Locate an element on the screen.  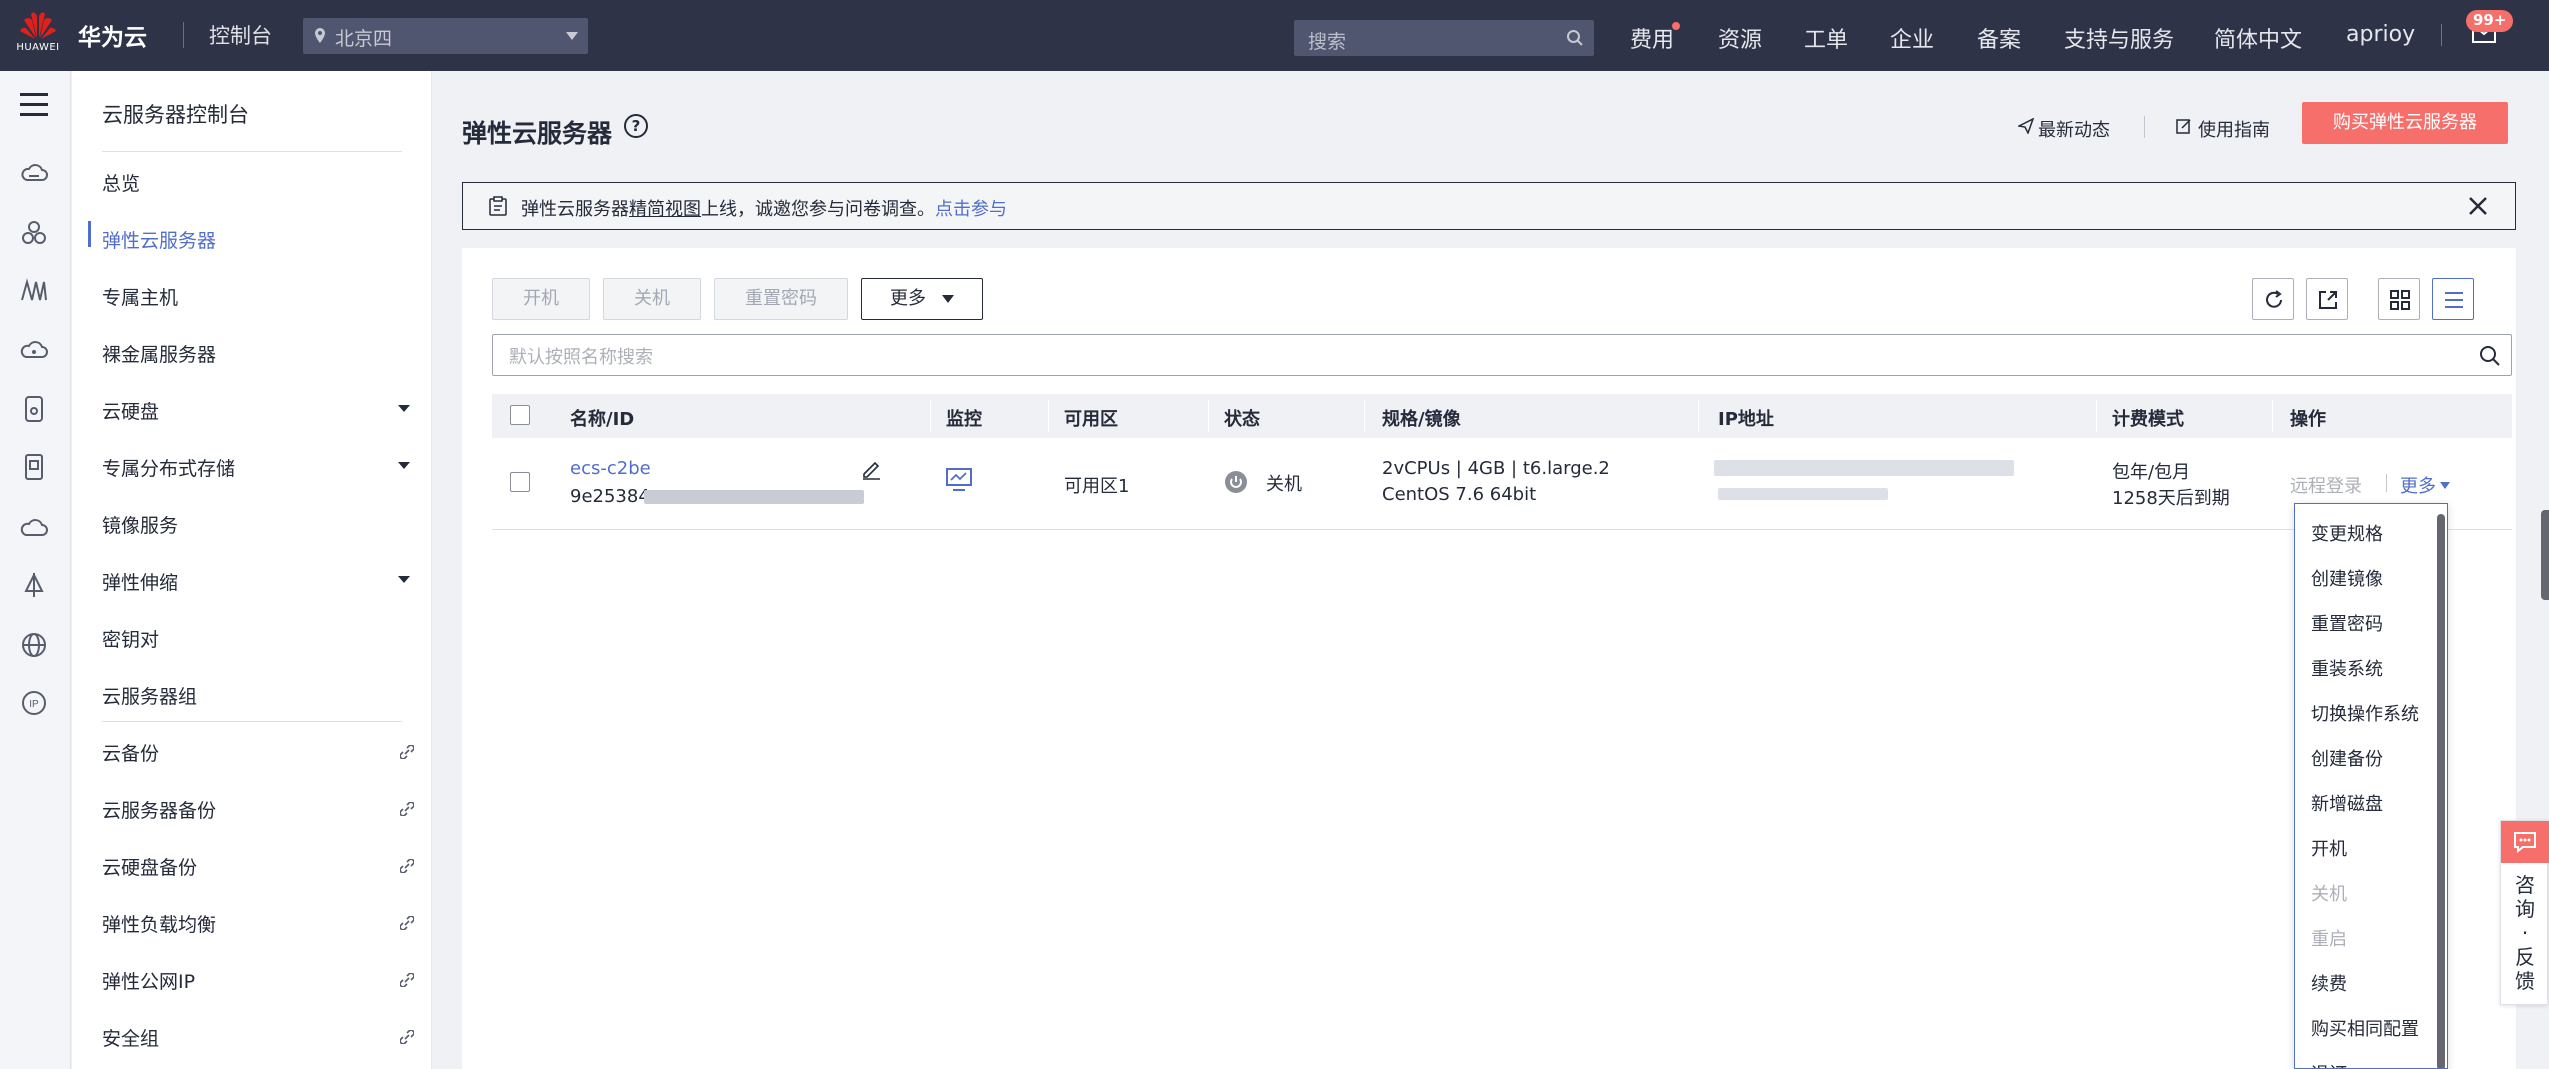
table-header: 名称/ID 监控 可用区 状态 规格/镜像 IP地址 计费模式 操作 is located at coordinates (1502, 416).